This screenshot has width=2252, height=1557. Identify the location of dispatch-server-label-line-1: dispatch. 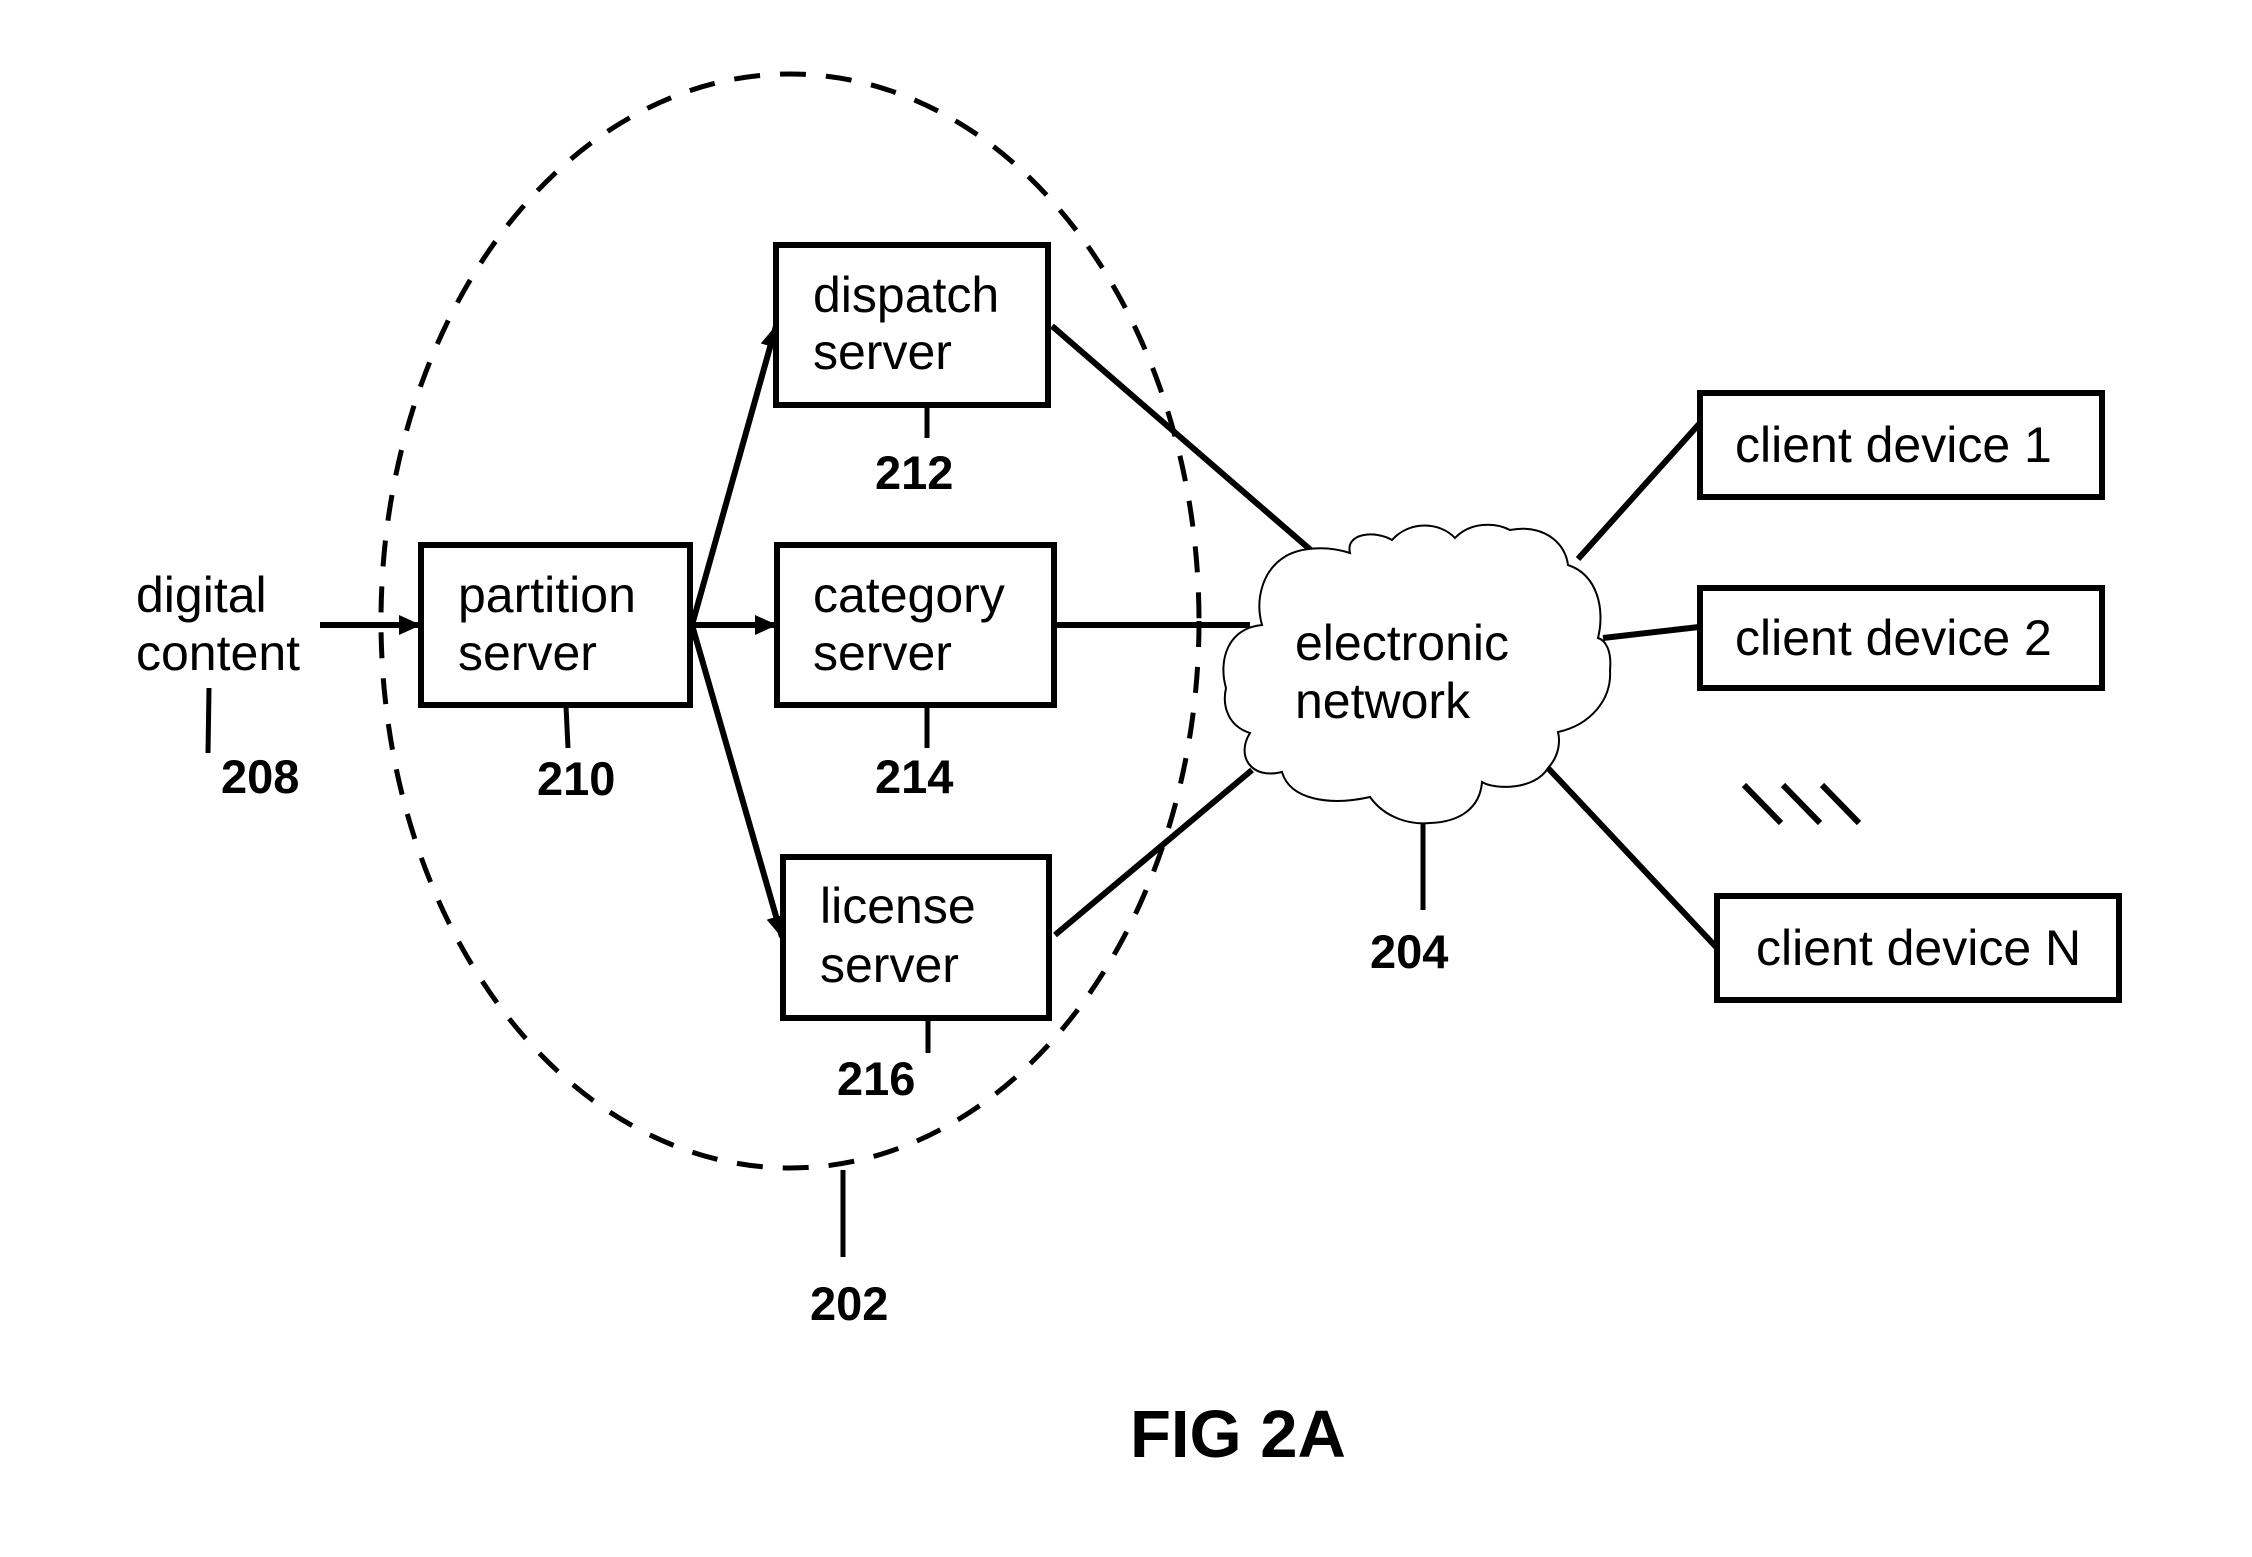
(906, 295).